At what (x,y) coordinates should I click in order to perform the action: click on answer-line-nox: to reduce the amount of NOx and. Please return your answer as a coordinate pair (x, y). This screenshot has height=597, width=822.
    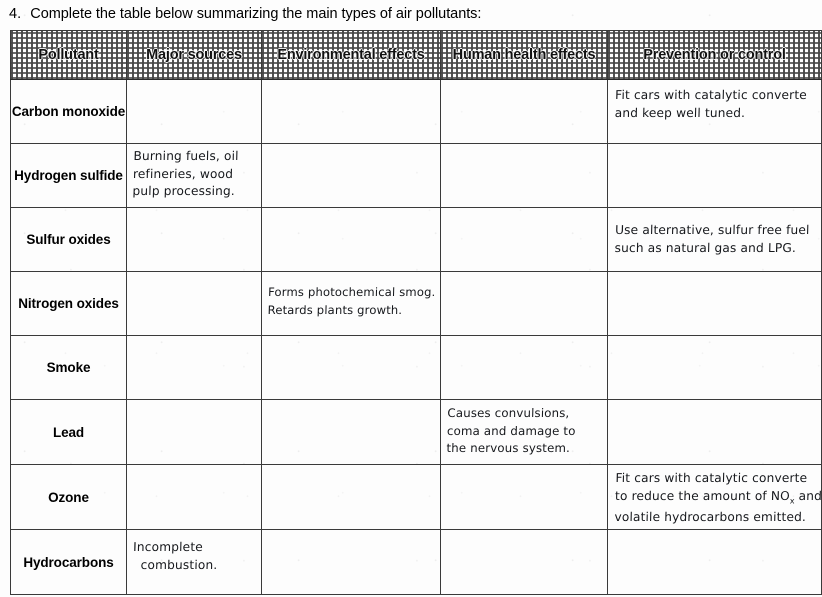
    Looking at the image, I should click on (717, 499).